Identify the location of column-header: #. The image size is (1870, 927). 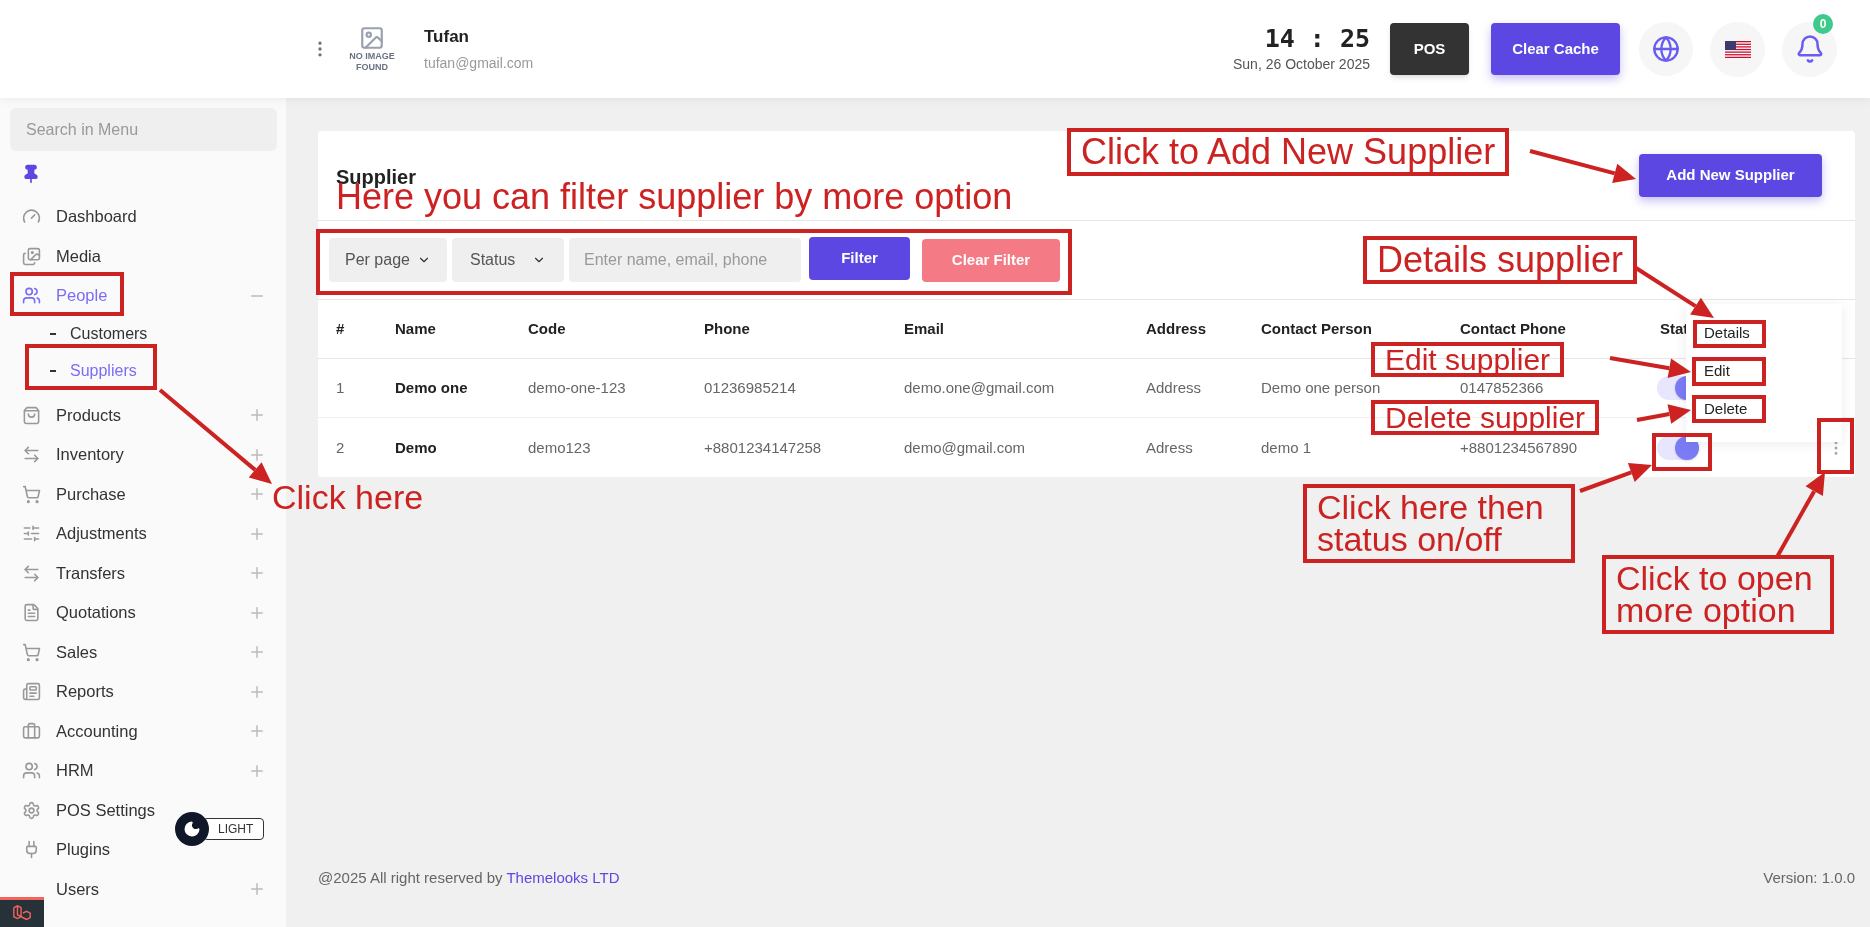
(340, 328).